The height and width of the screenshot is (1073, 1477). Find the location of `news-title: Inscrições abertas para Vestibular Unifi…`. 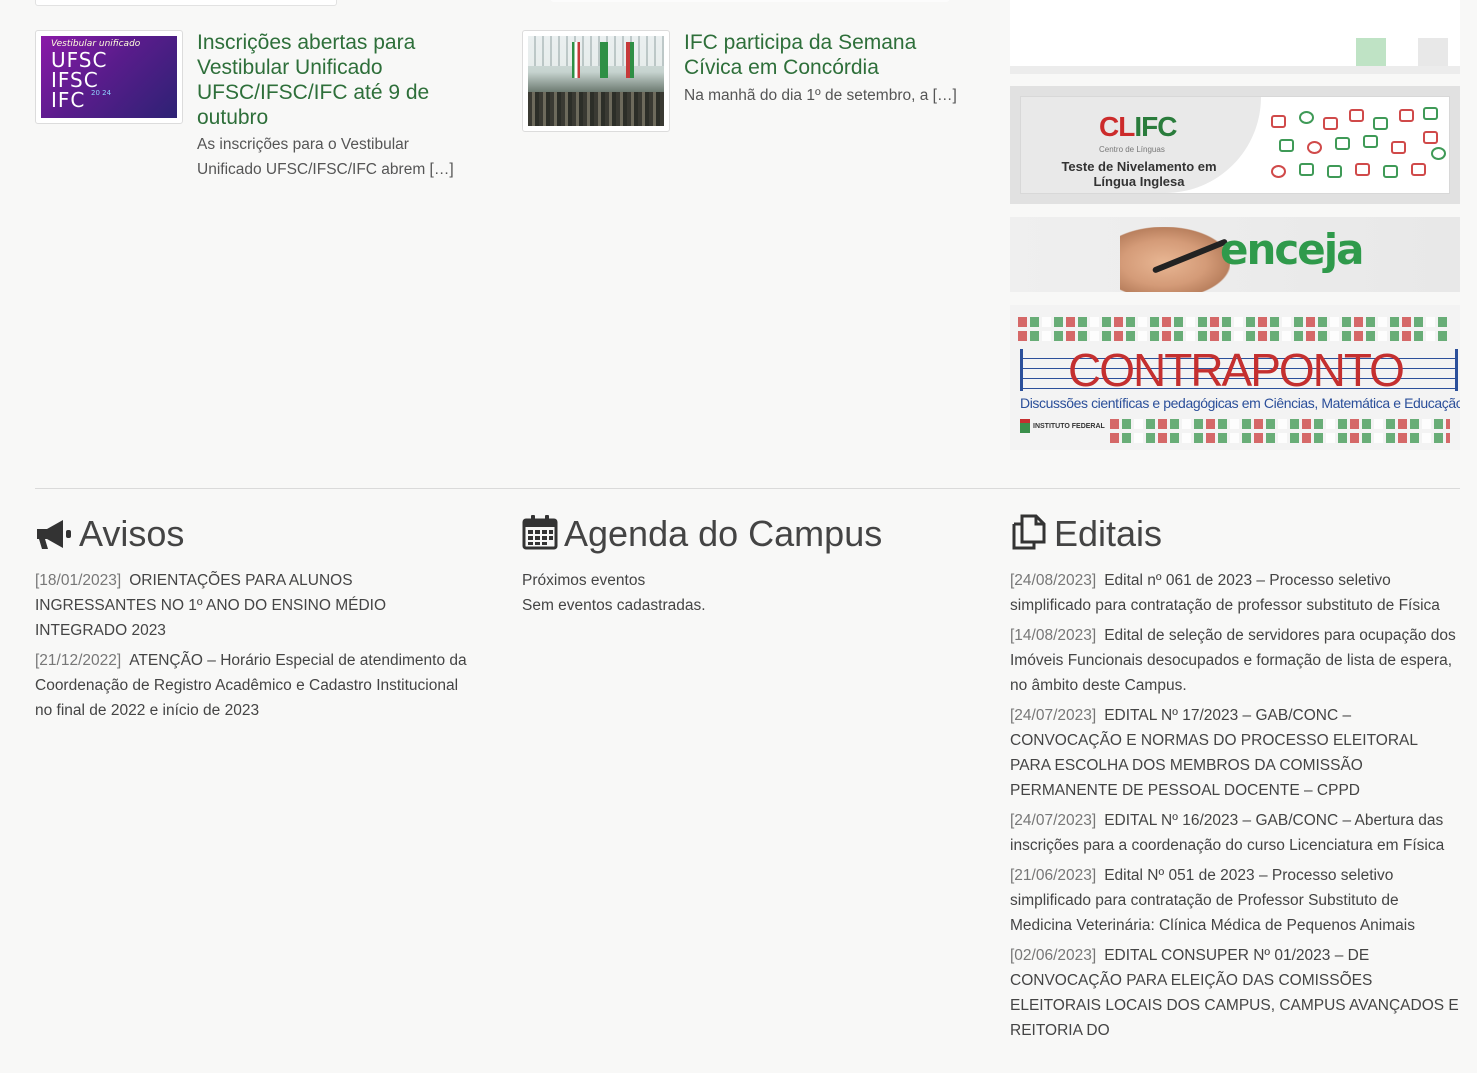

news-title: Inscrições abertas para Vestibular Unifi… is located at coordinates (337, 80).